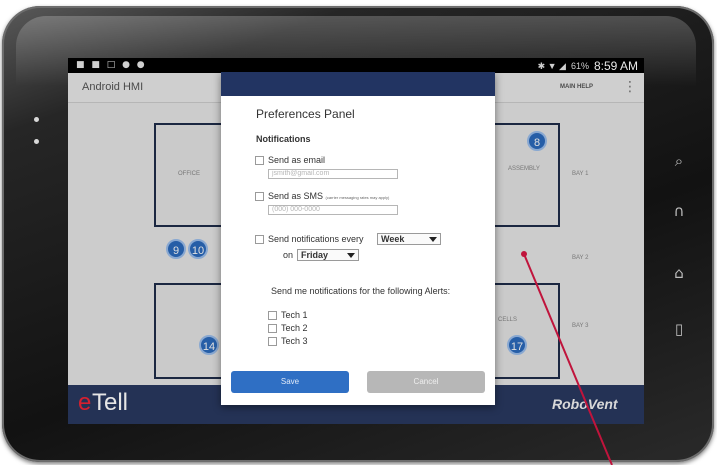 This screenshot has width=717, height=465. What do you see at coordinates (679, 161) in the screenshot?
I see `search-key-icon: ⌕` at bounding box center [679, 161].